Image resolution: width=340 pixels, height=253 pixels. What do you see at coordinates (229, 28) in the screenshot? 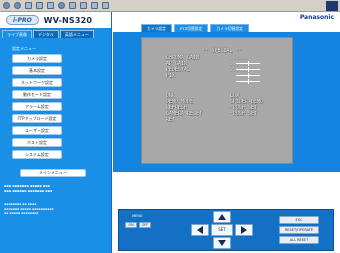
I see `tab-camera-switch: カメラ切替設定` at bounding box center [229, 28].